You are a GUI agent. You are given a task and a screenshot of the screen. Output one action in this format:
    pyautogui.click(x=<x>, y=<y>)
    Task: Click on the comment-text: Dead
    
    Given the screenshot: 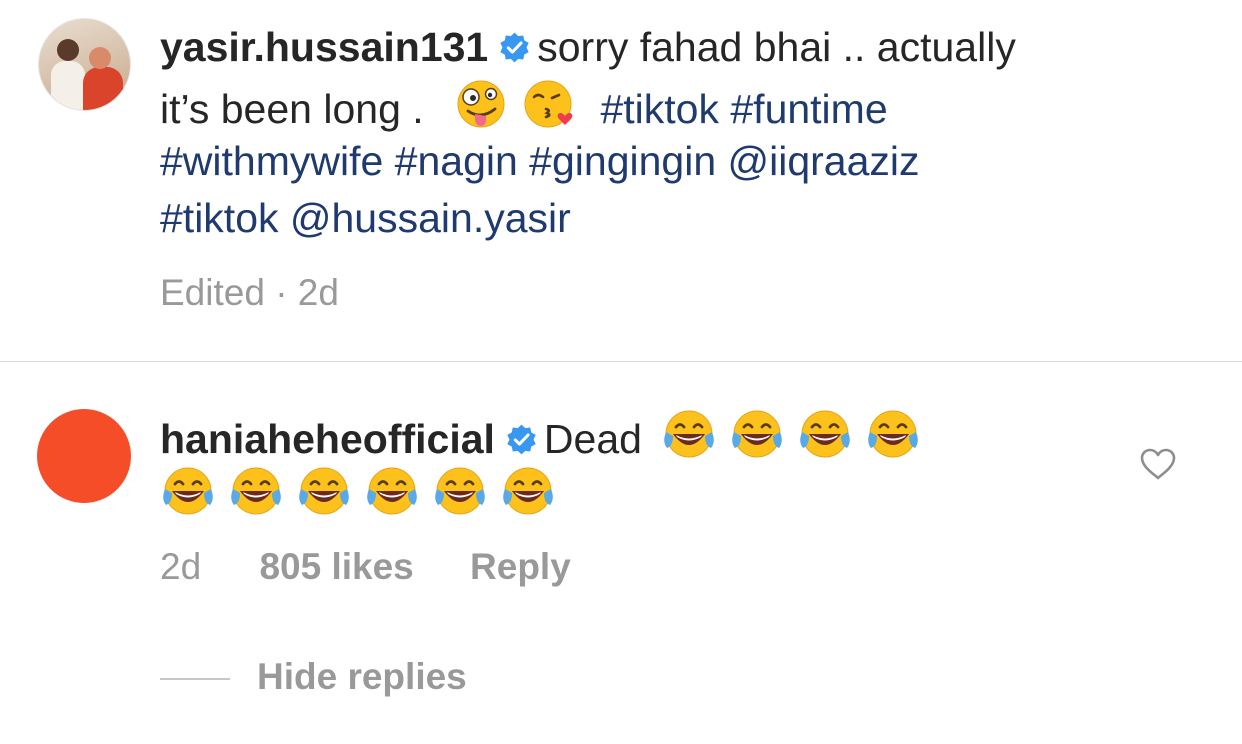 What is the action you would take?
    pyautogui.click(x=592, y=439)
    